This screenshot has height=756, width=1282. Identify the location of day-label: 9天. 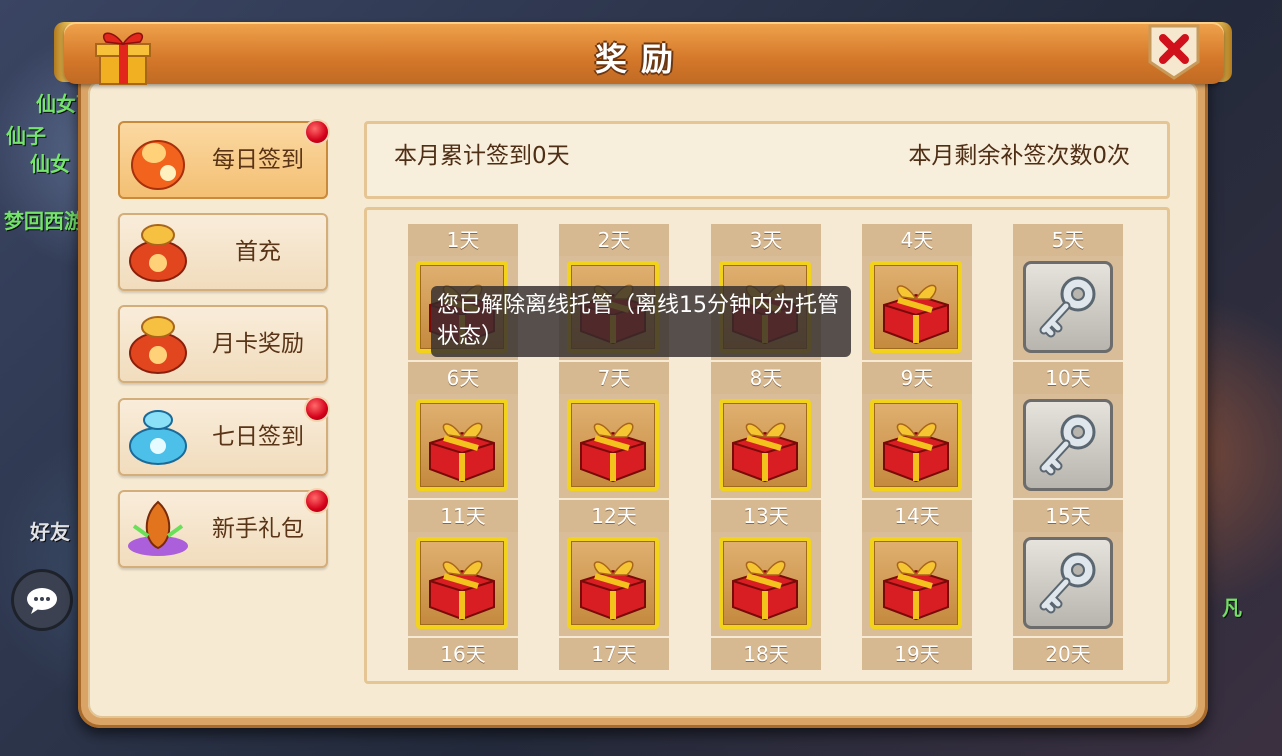
(917, 378).